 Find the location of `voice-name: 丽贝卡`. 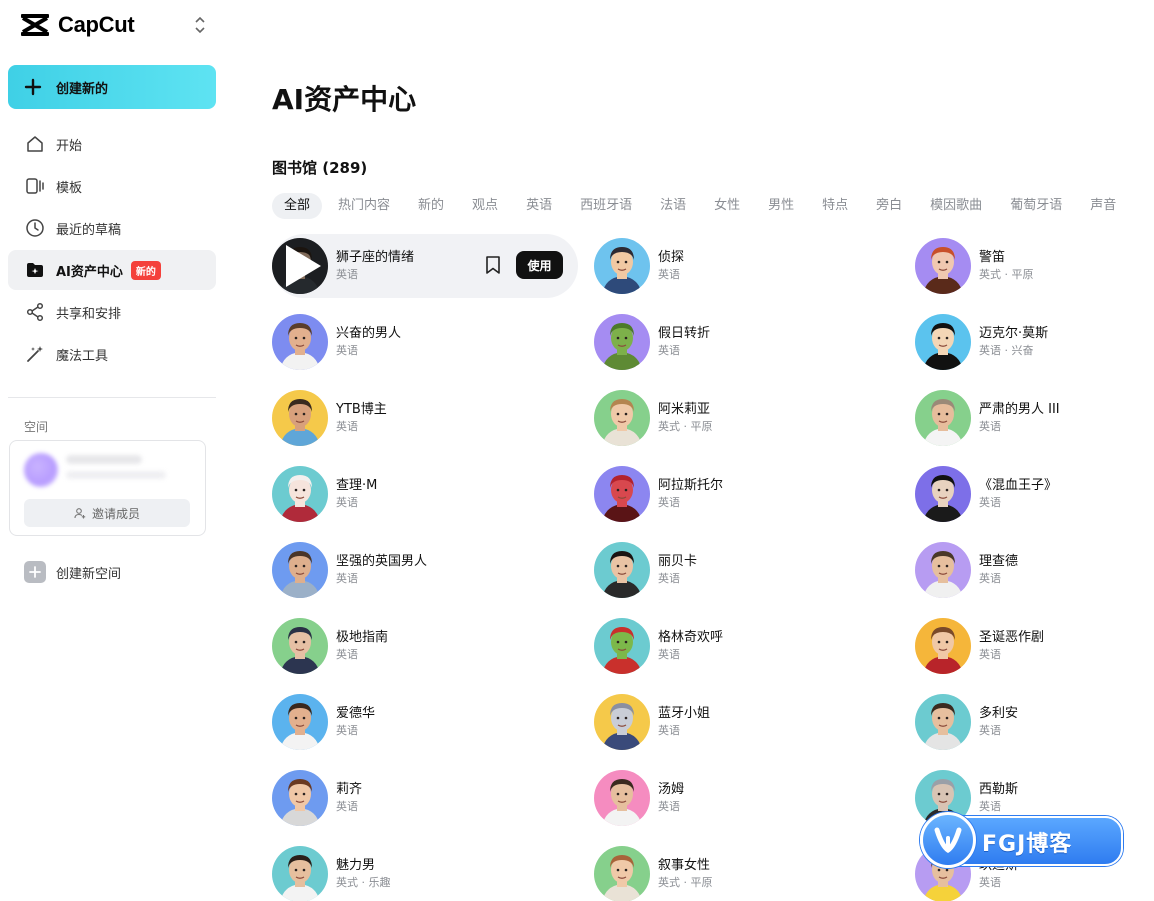

voice-name: 丽贝卡 is located at coordinates (678, 561).